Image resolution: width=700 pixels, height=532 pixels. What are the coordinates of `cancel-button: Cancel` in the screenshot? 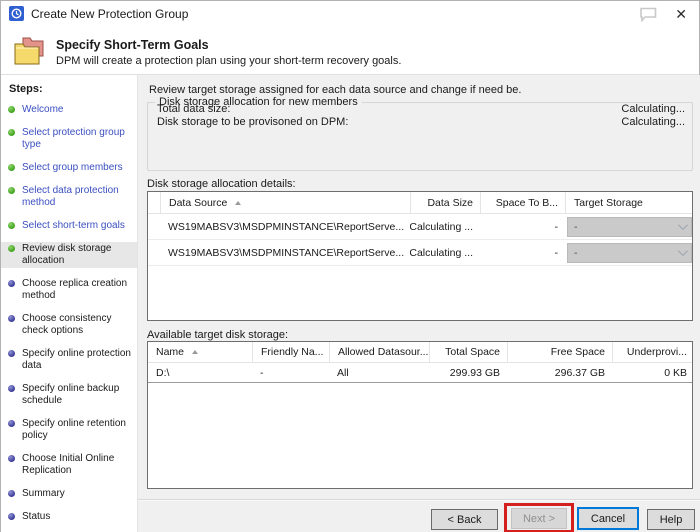 It's located at (608, 518).